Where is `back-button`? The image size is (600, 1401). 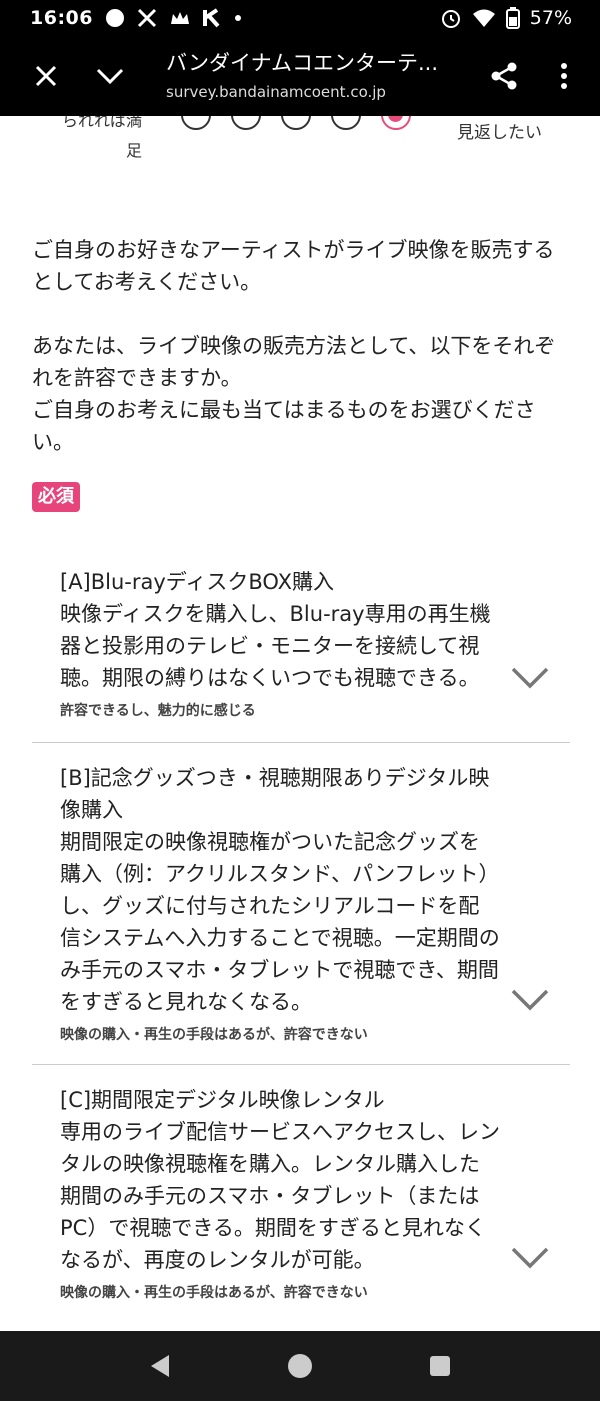
back-button is located at coordinates (160, 1366).